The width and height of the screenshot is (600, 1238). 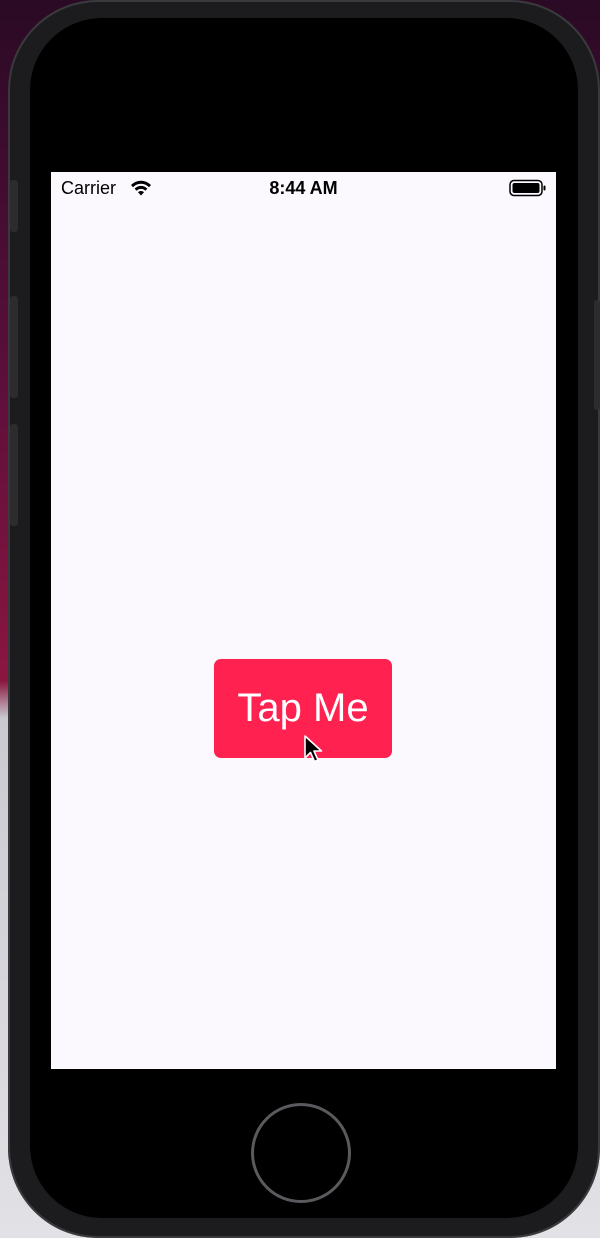 I want to click on battery-full-icon, so click(x=527, y=188).